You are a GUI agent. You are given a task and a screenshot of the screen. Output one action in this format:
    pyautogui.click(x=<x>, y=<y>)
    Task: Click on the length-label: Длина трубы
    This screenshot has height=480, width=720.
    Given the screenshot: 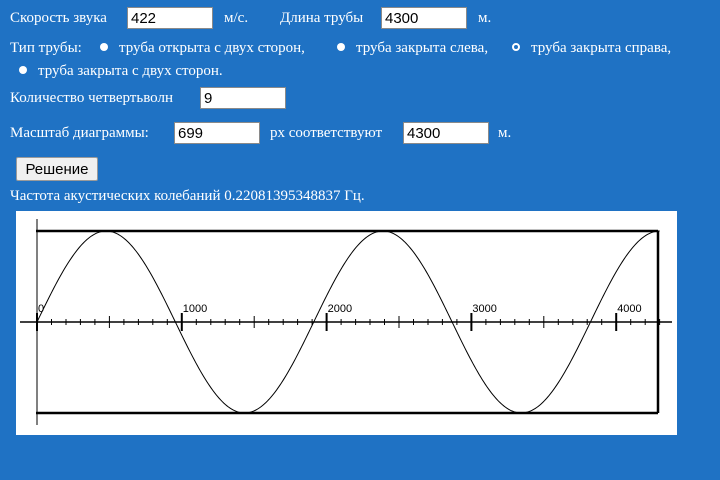 What is the action you would take?
    pyautogui.click(x=322, y=18)
    